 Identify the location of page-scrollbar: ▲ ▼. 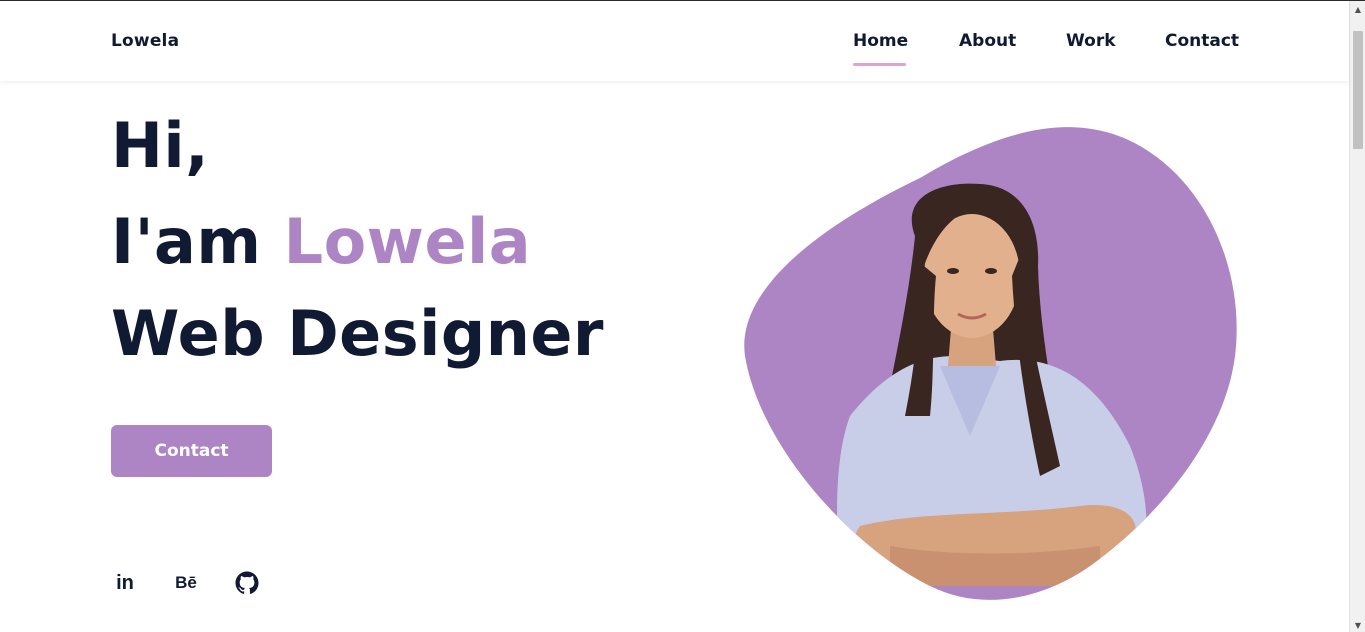
(1357, 316).